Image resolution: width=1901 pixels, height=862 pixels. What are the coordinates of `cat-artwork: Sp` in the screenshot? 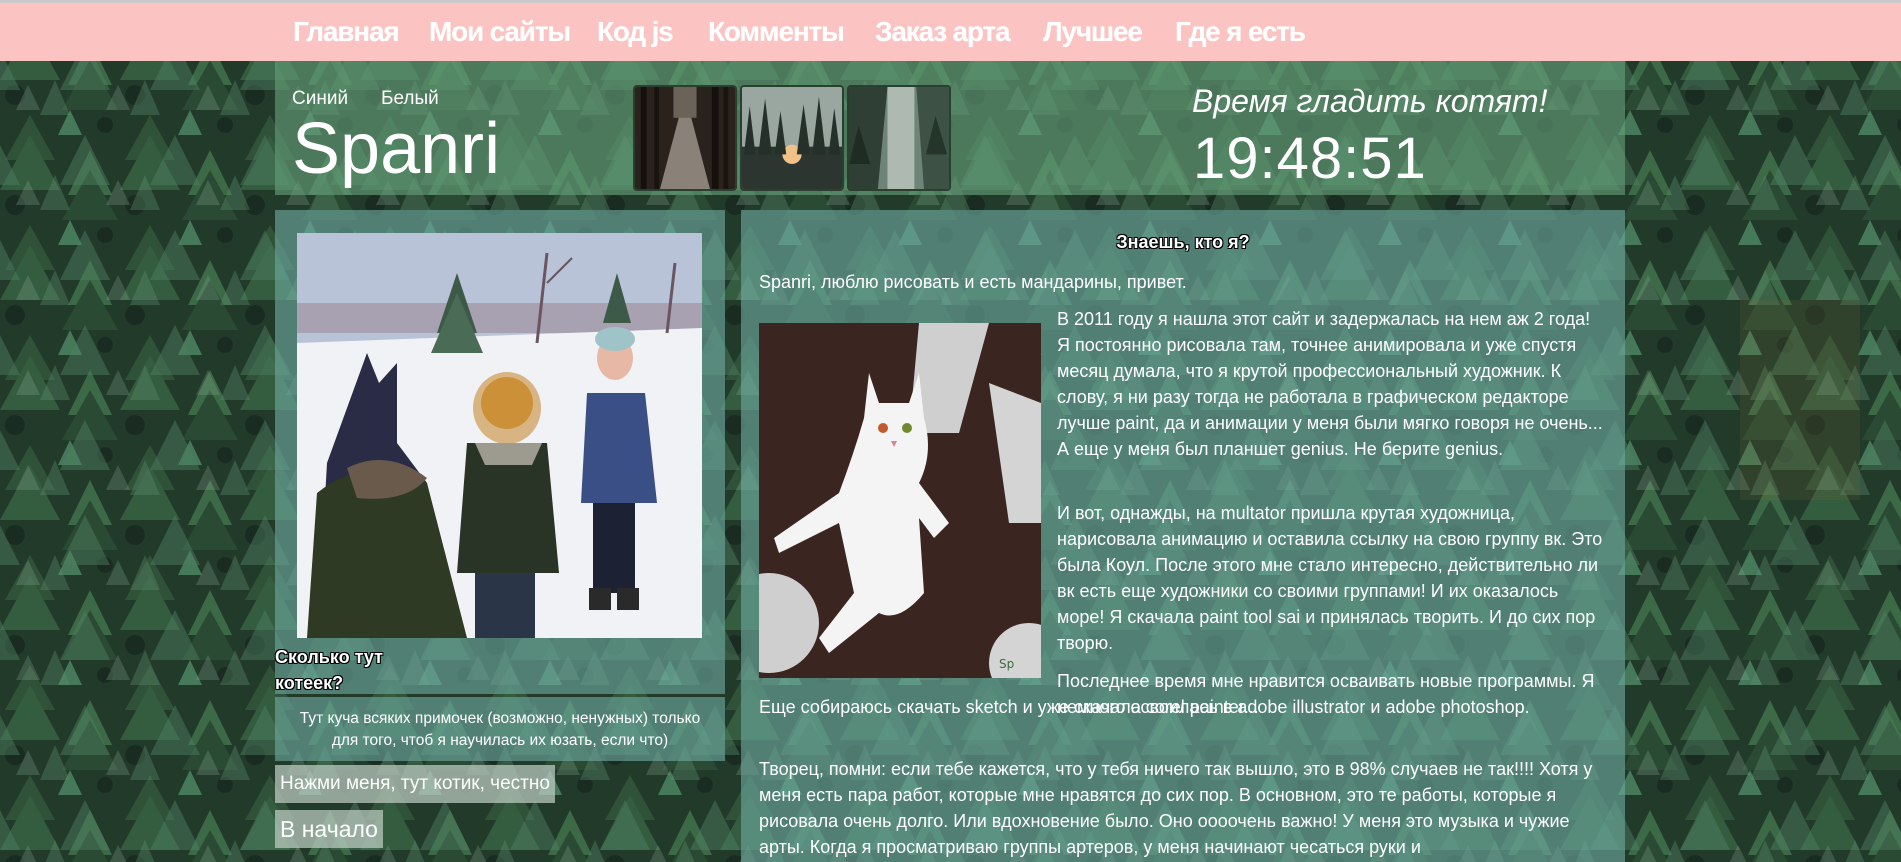 It's located at (900, 500).